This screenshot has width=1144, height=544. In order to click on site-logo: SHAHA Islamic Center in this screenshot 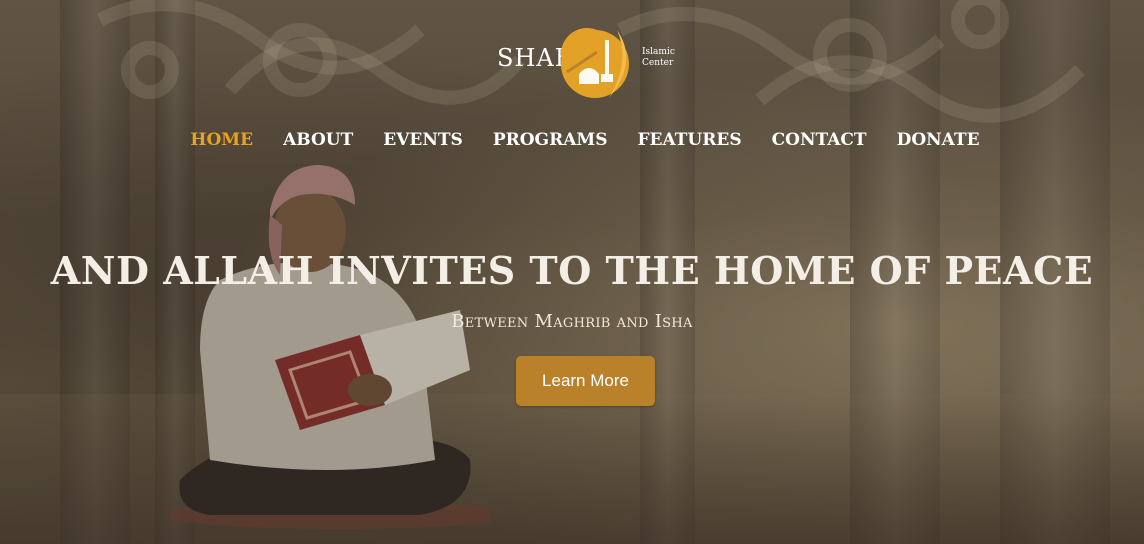, I will do `click(597, 62)`.